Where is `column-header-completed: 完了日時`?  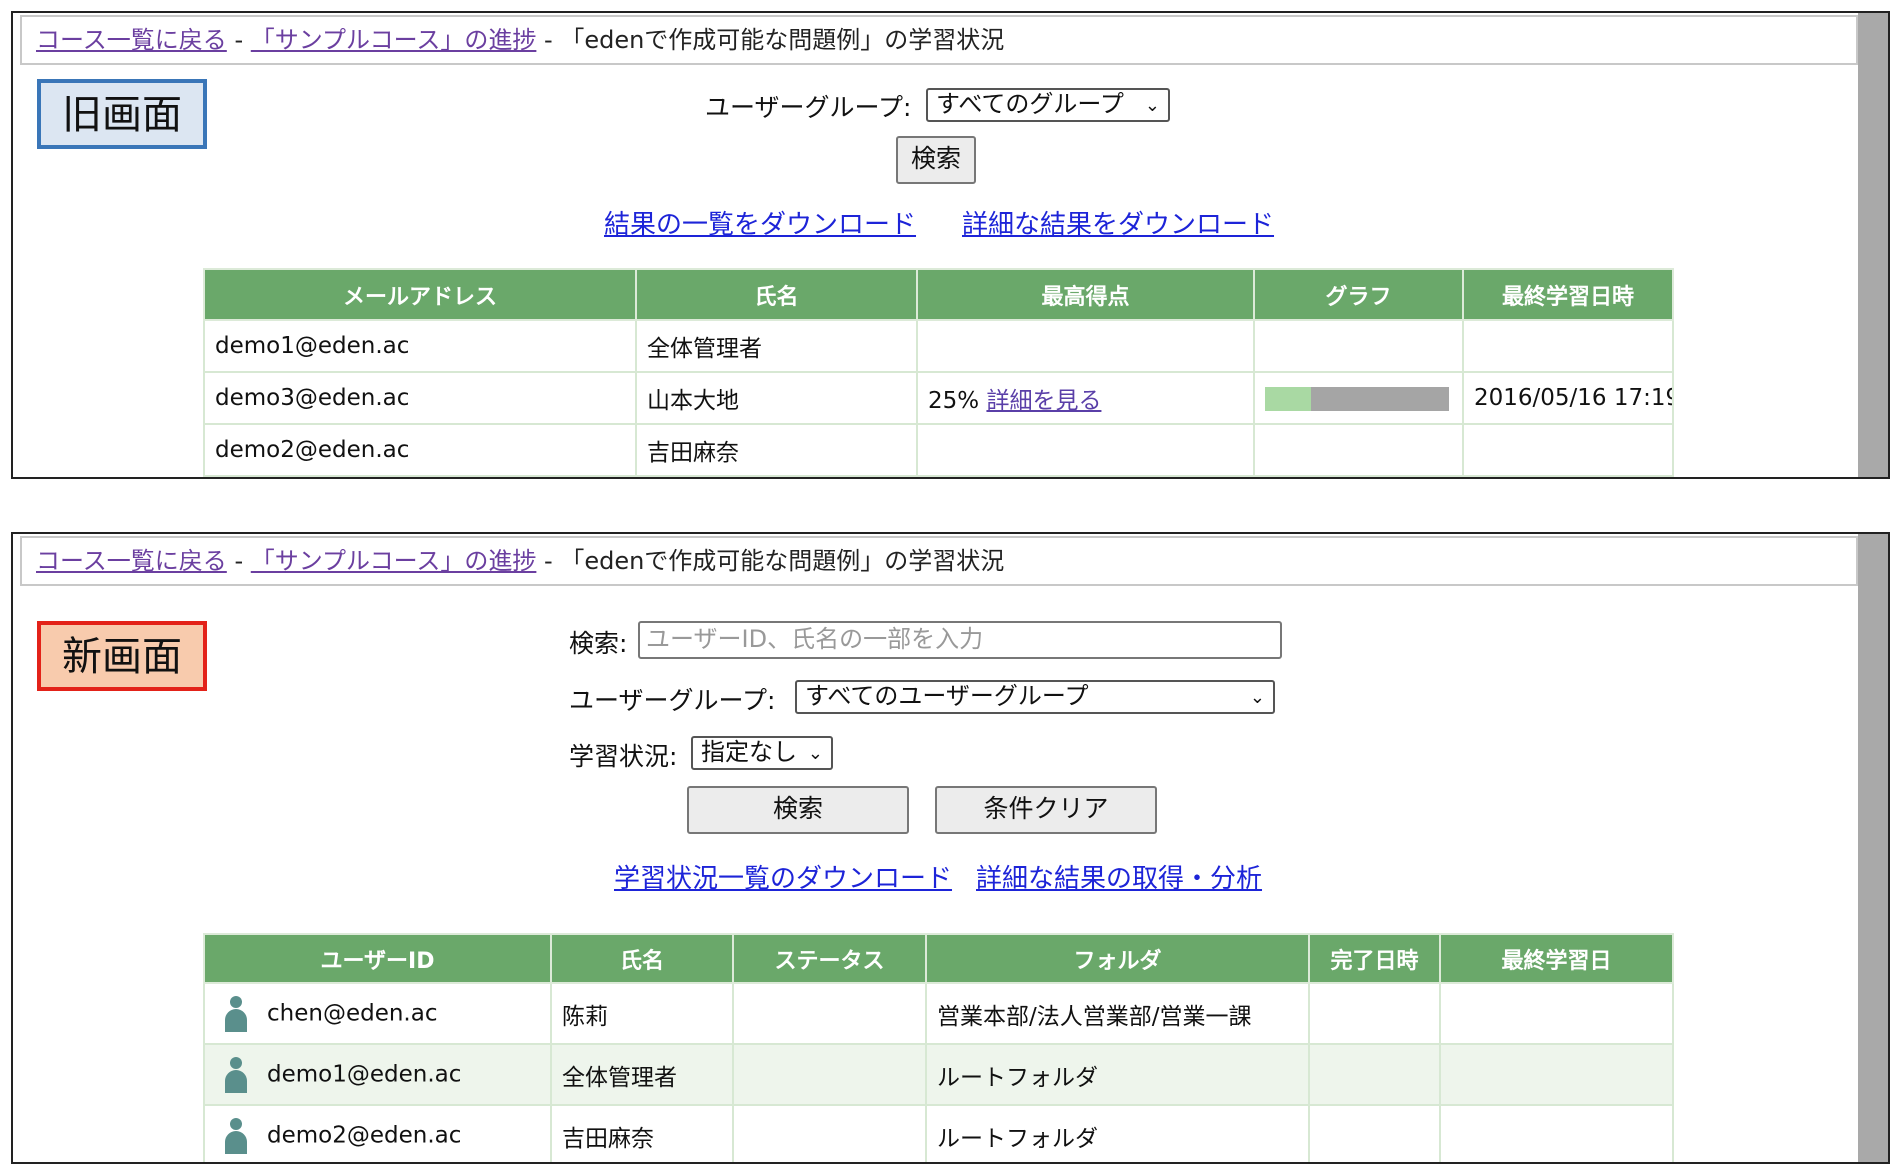
column-header-completed: 完了日時 is located at coordinates (1374, 958).